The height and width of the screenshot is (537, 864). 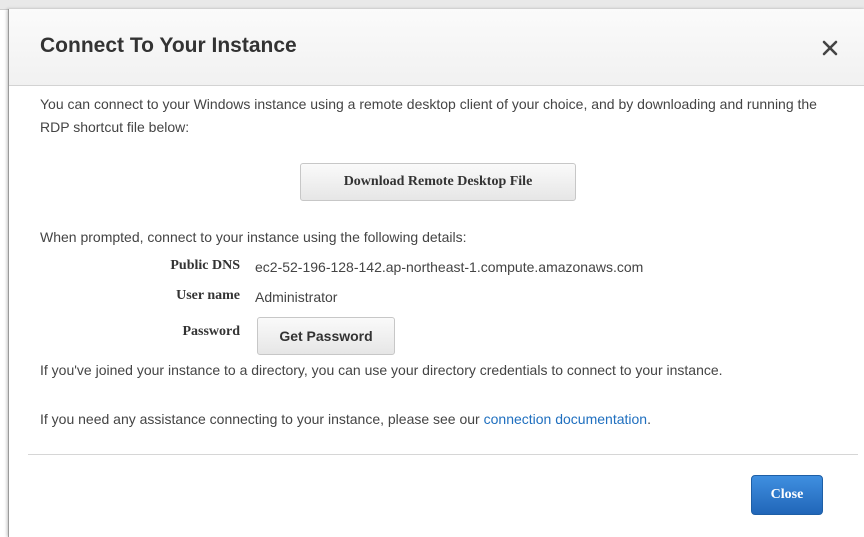 I want to click on user-name-value: Administrator, so click(x=296, y=297).